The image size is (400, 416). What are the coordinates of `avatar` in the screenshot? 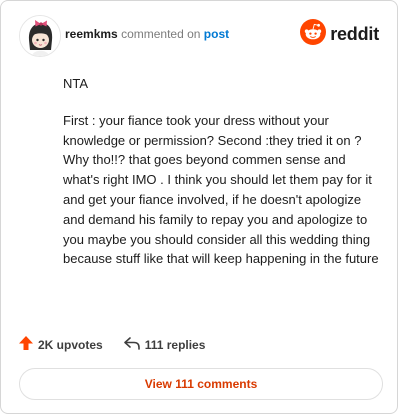 It's located at (40, 36).